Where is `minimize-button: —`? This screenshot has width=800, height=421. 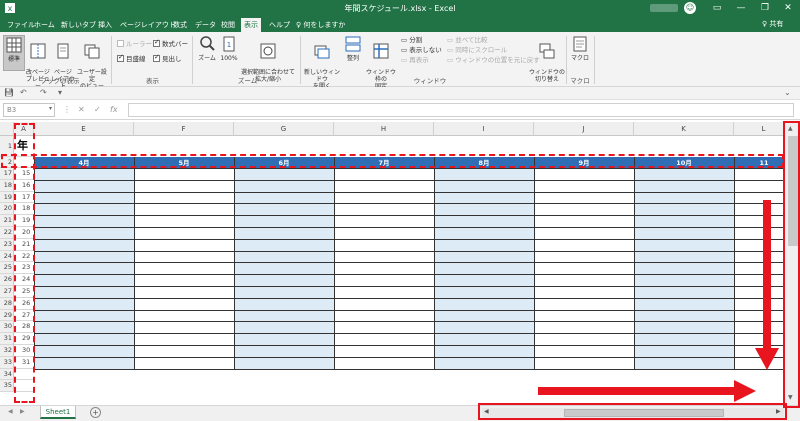
minimize-button: — is located at coordinates (741, 8).